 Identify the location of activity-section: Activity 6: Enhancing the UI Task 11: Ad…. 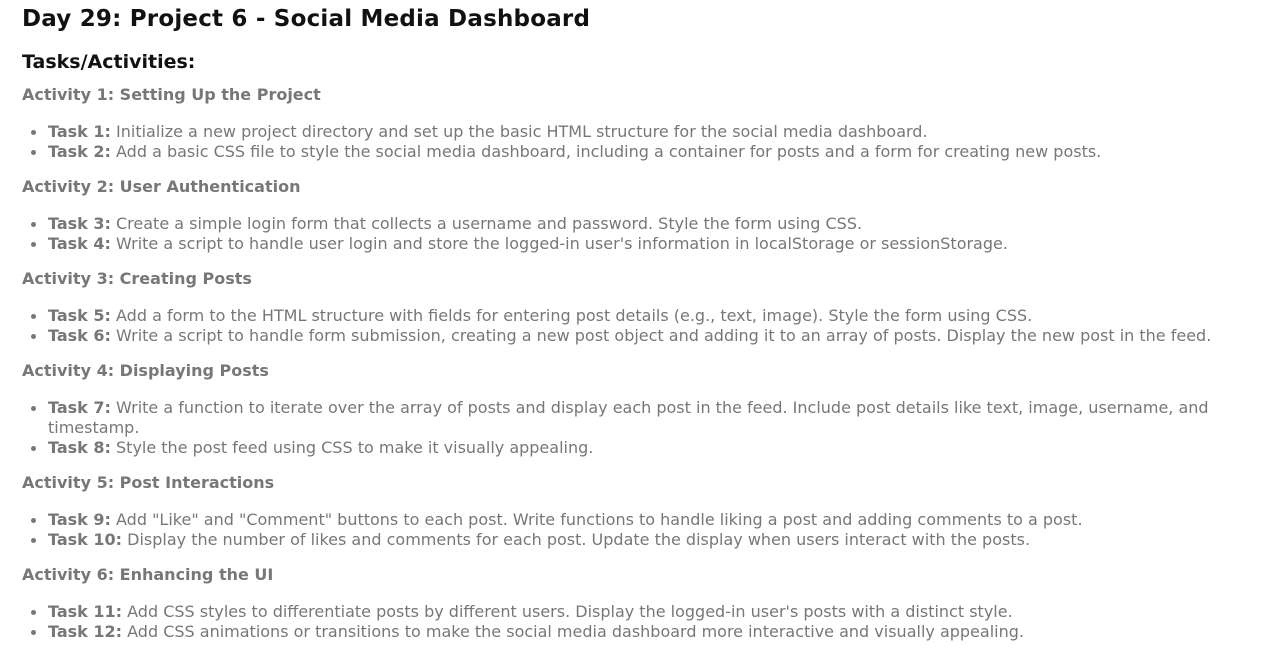
(637, 603).